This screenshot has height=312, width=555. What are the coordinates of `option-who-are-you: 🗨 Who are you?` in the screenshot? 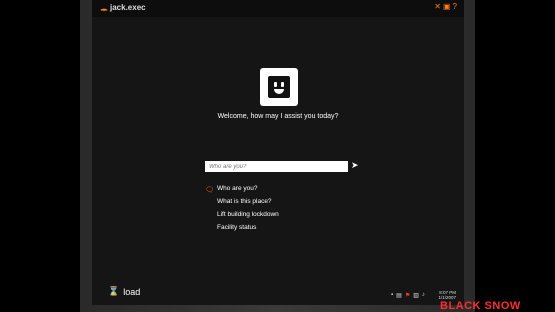 It's located at (242, 188).